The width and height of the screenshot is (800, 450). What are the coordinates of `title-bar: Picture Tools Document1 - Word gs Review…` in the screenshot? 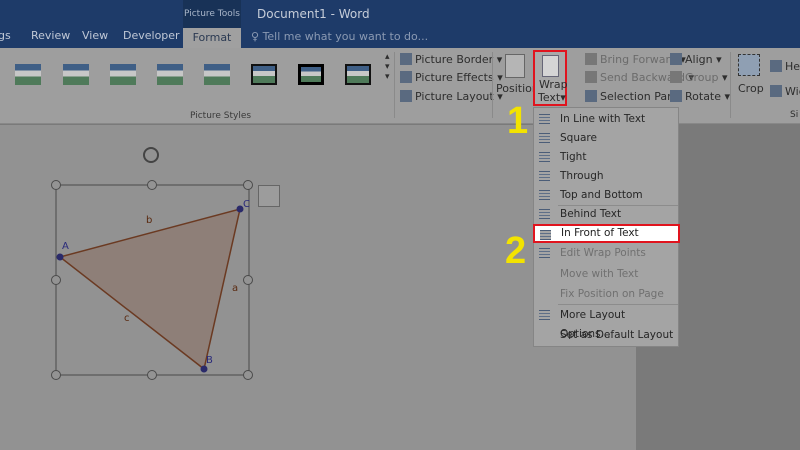 It's located at (400, 24).